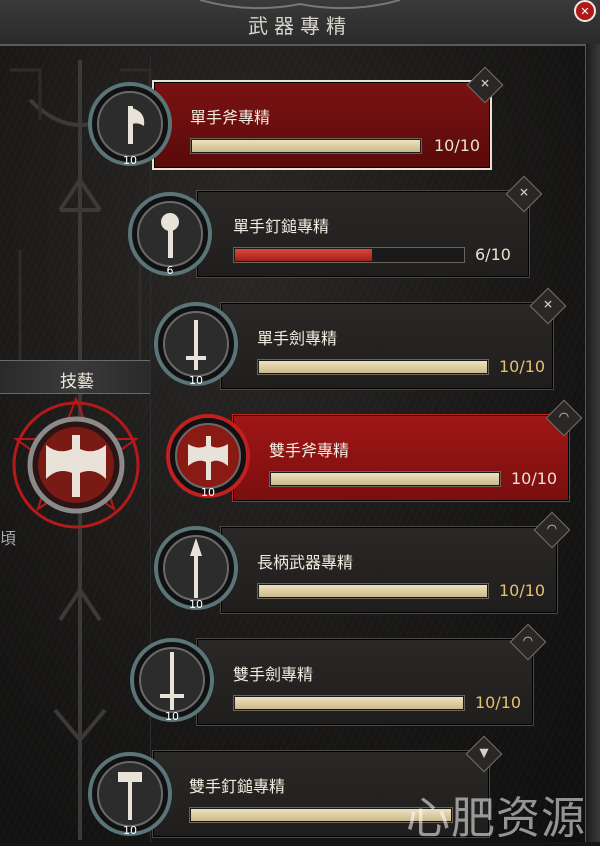 The image size is (600, 846). Describe the element at coordinates (395, 562) in the screenshot. I see `skill-card: 長柄武器專精 10/10 ◠` at that location.